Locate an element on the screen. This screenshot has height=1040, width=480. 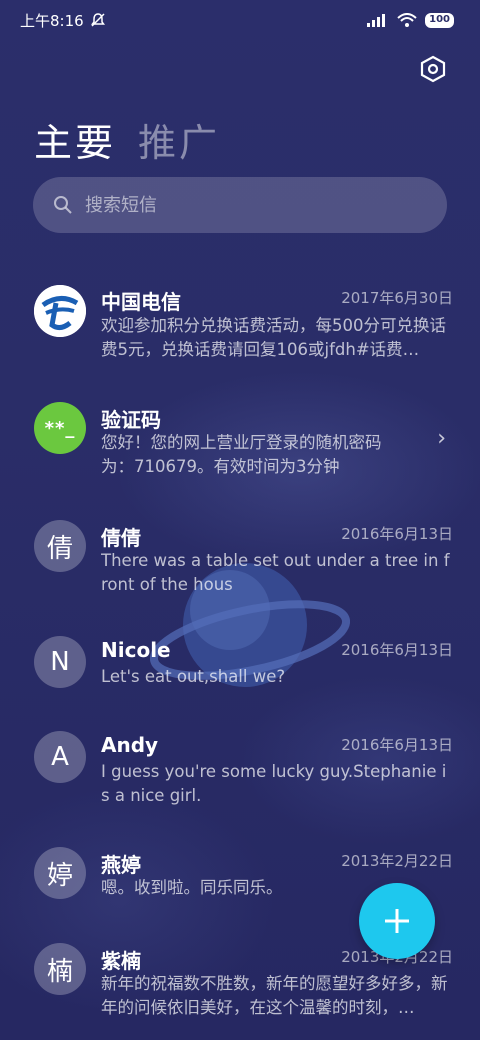
avatar is located at coordinates (60, 311).